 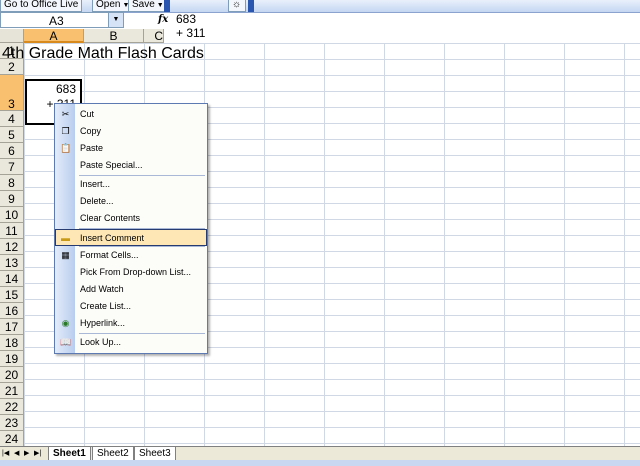 What do you see at coordinates (103, 54) in the screenshot?
I see `cell-a1: 4th Grade Math Flash Cards` at bounding box center [103, 54].